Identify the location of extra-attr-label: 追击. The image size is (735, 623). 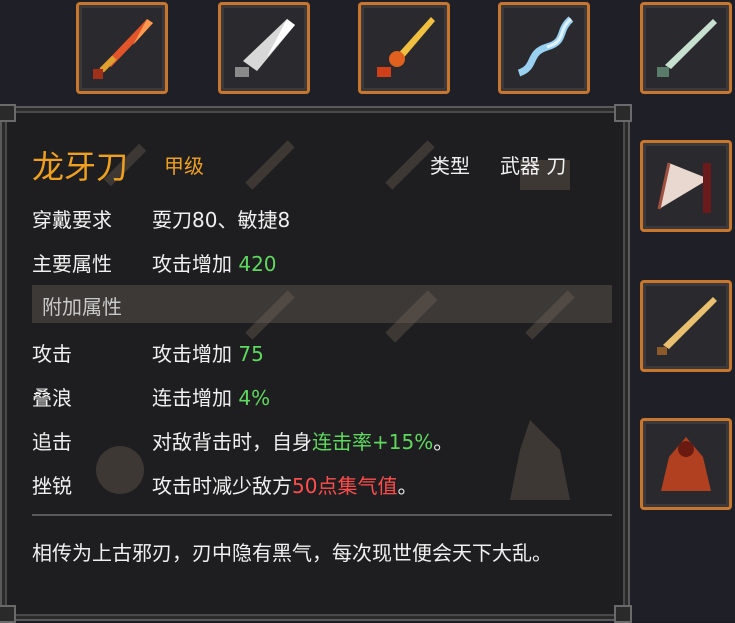
(52, 442).